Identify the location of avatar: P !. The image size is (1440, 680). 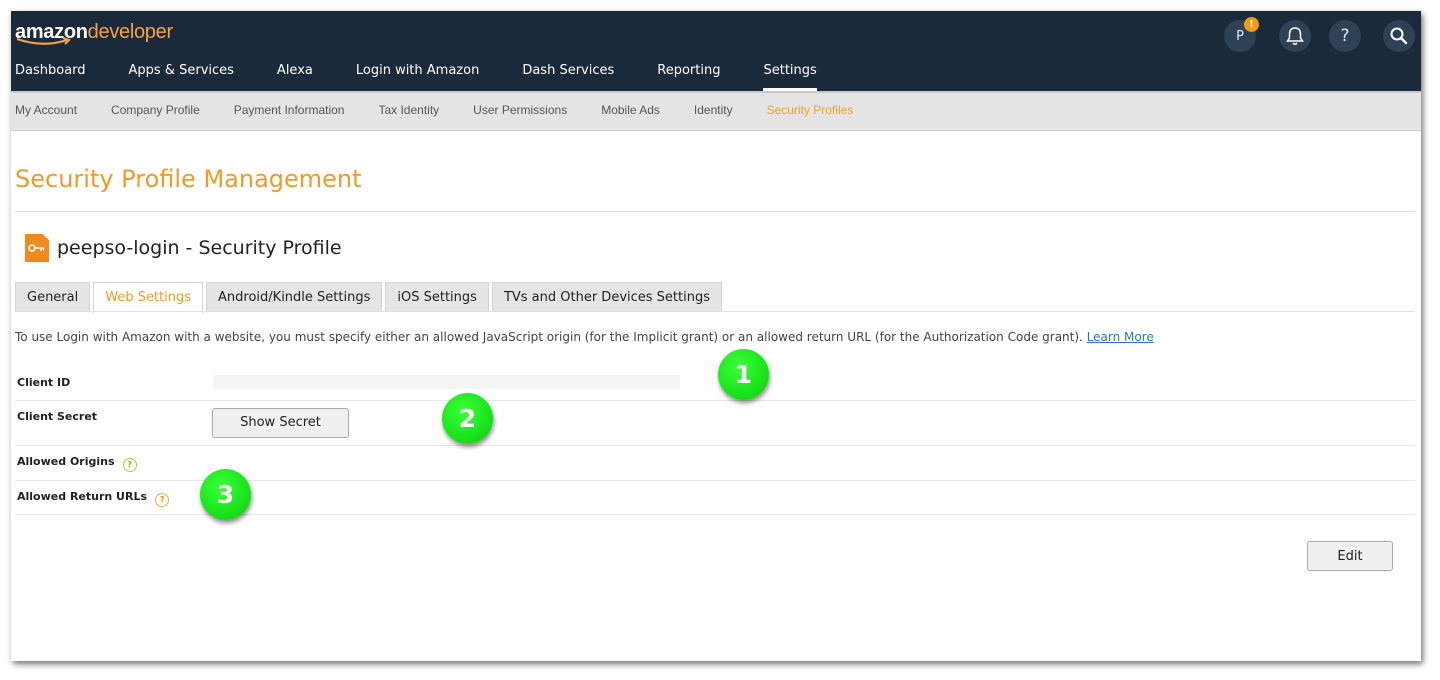
(1241, 34).